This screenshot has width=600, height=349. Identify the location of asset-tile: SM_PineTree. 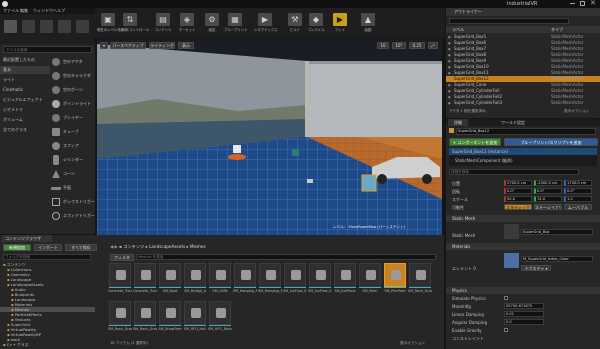
(395, 281).